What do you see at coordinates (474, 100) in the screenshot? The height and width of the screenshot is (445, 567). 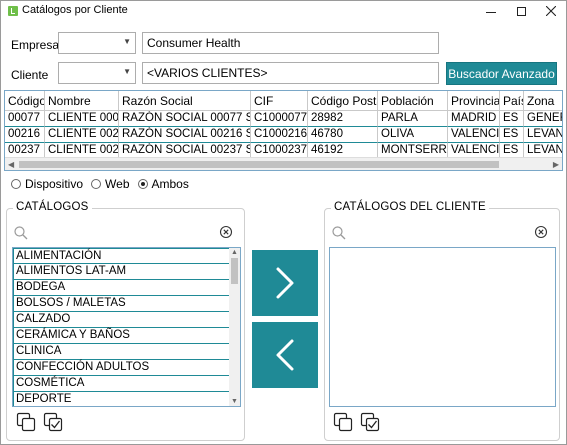 I see `column-header-provincia: Provincia` at bounding box center [474, 100].